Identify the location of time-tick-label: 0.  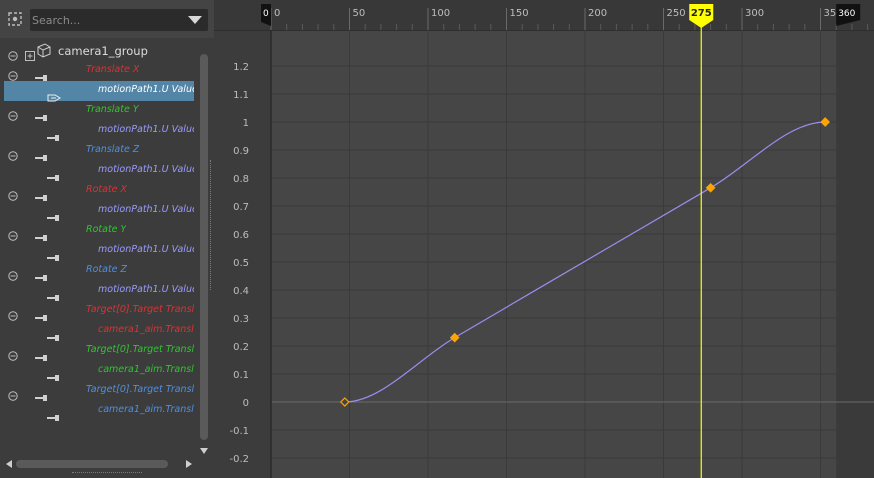
(277, 13).